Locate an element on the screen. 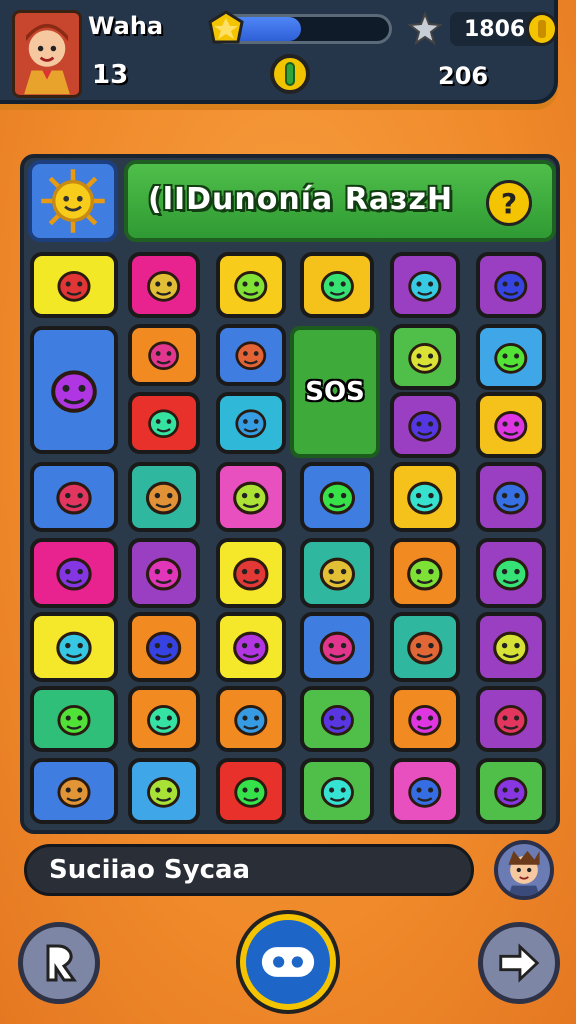  dino-icon is located at coordinates (425, 286).